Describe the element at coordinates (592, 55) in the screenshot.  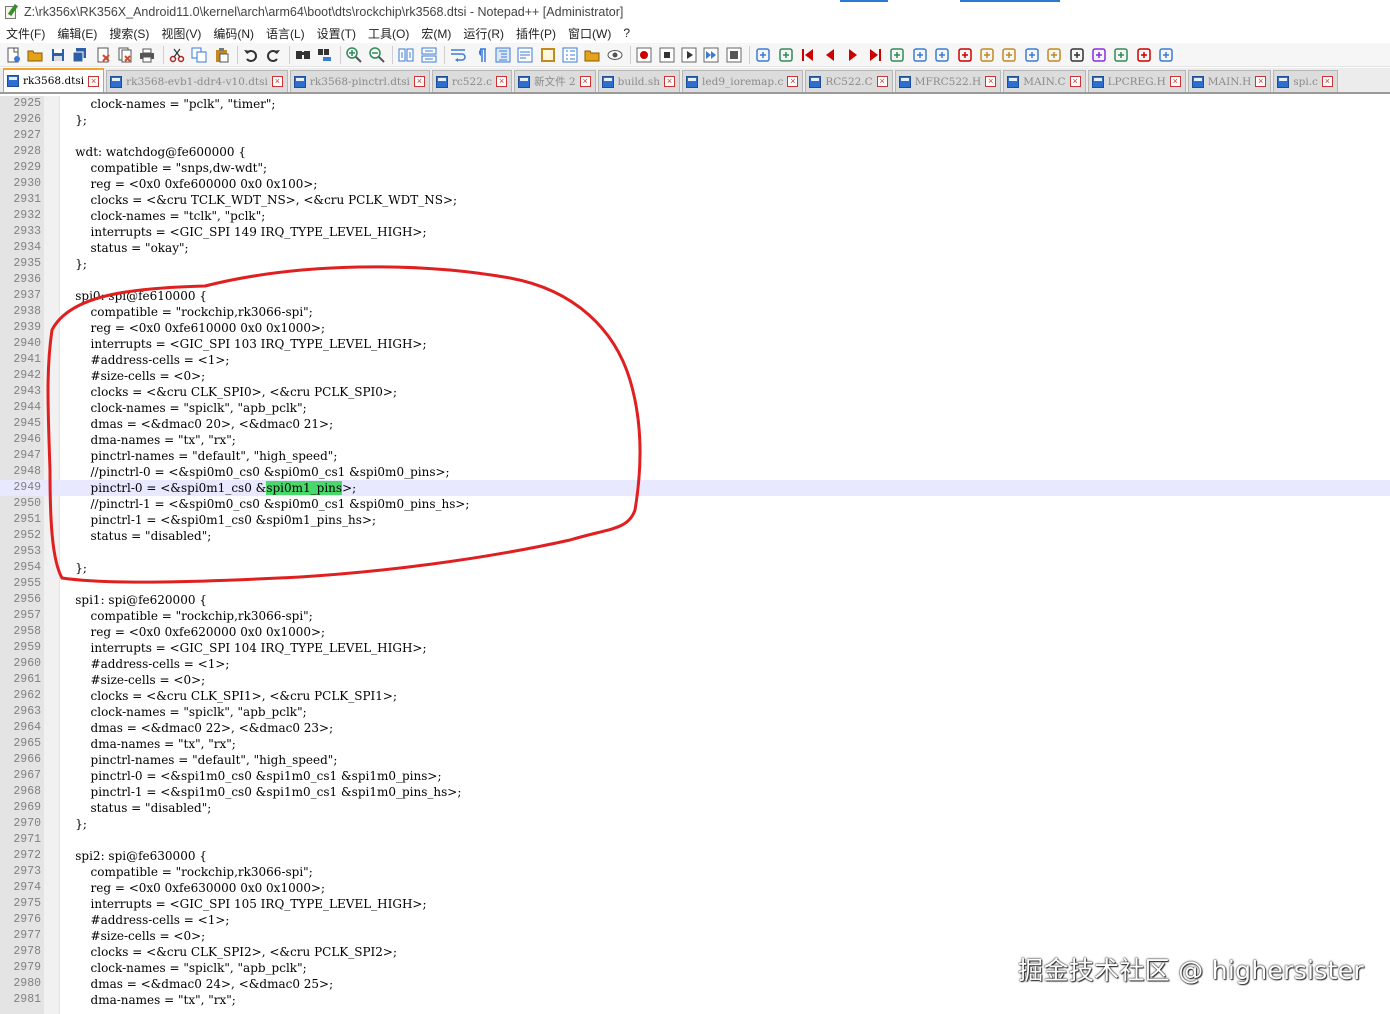
I see `folder-workspace-icon` at that location.